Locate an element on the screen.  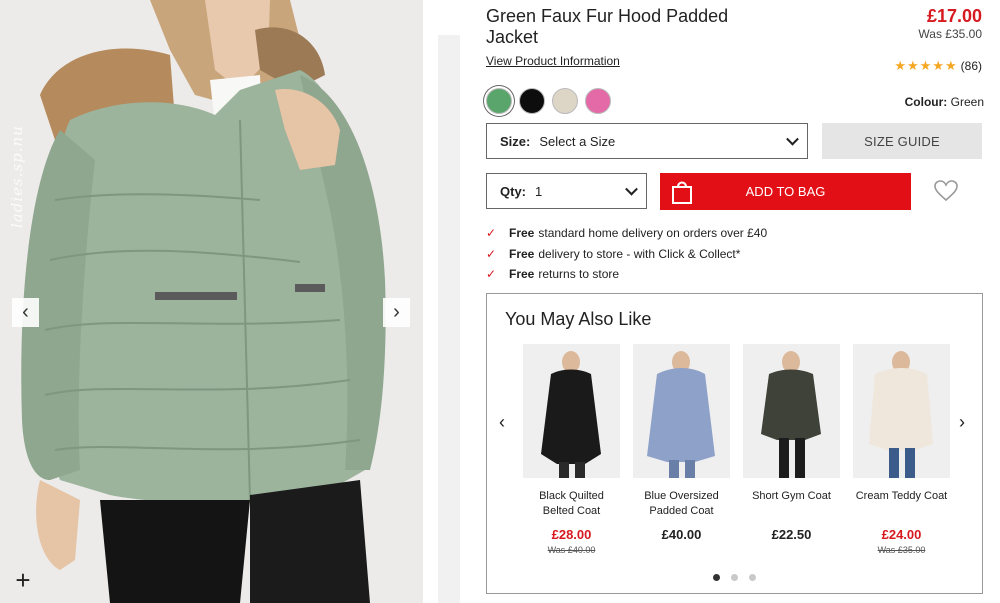
delivery-text: returns to store is located at coordinates (579, 274).